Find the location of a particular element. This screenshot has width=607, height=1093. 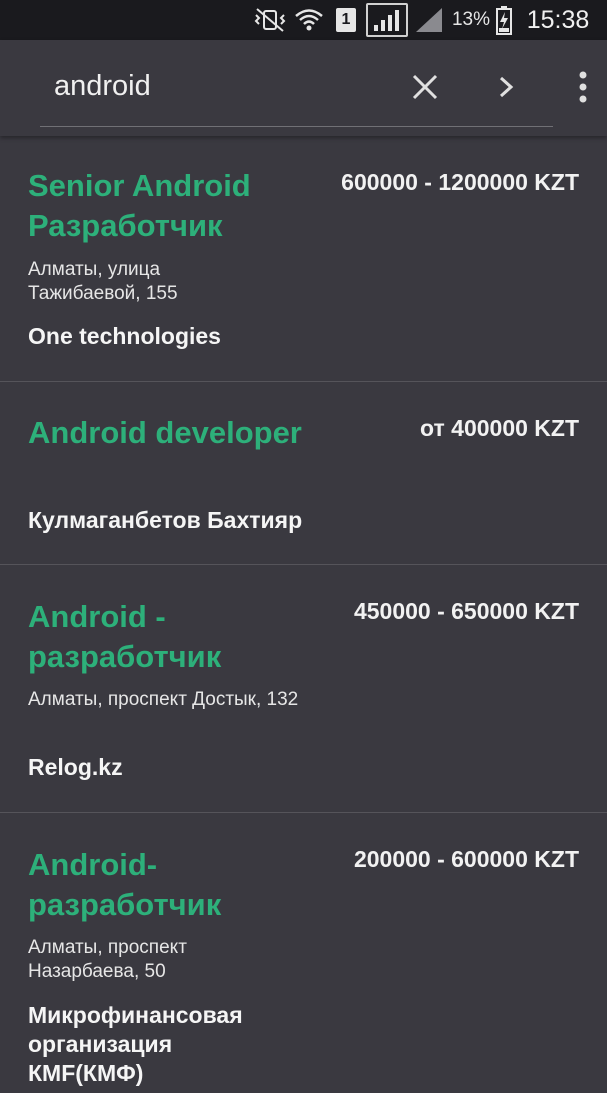

sim-slot-label: 1 is located at coordinates (346, 20).